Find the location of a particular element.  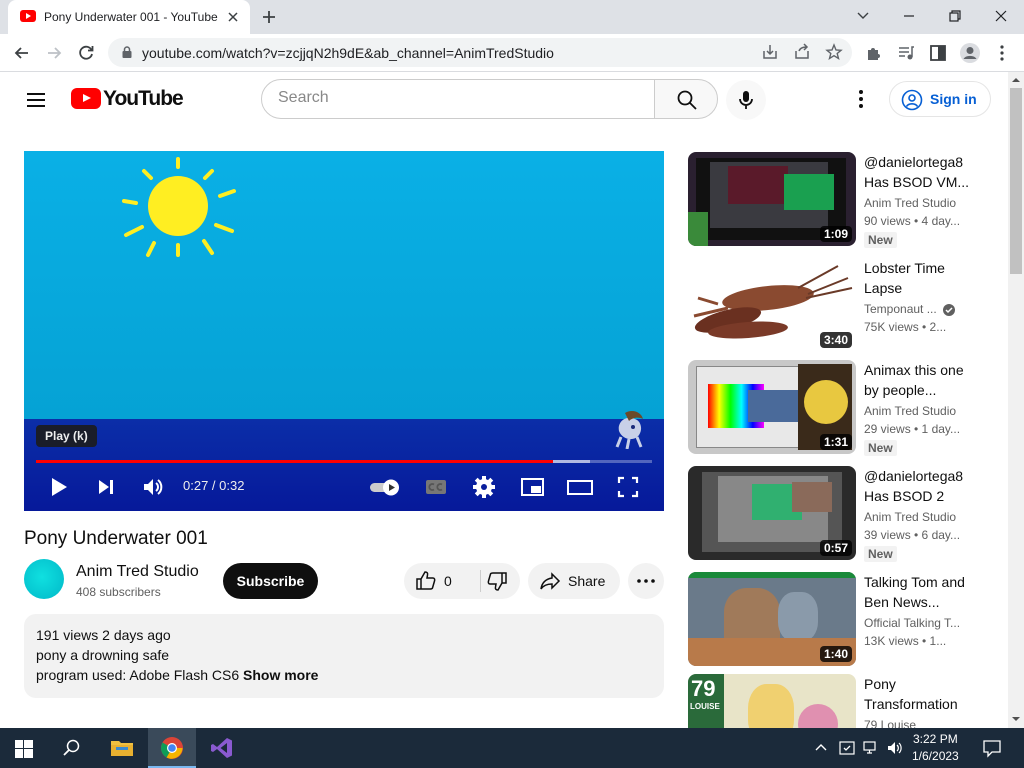

dislike-button is located at coordinates (500, 581).